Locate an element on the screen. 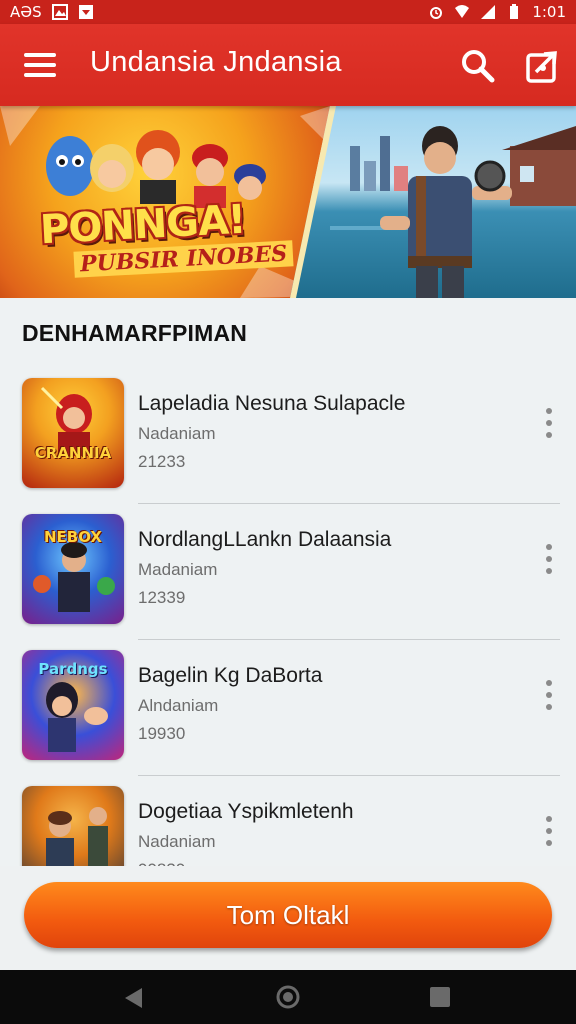 The height and width of the screenshot is (1024, 576). list-item: Dogetiaa Yspikmletenh Nadaniam 99839 is located at coordinates (288, 822).